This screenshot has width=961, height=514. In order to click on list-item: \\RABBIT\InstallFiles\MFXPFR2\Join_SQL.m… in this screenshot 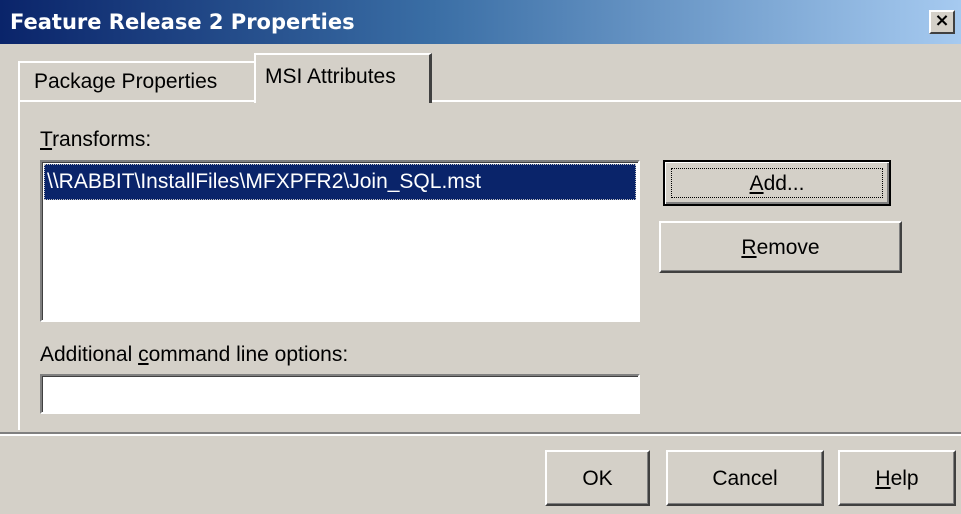, I will do `click(340, 182)`.